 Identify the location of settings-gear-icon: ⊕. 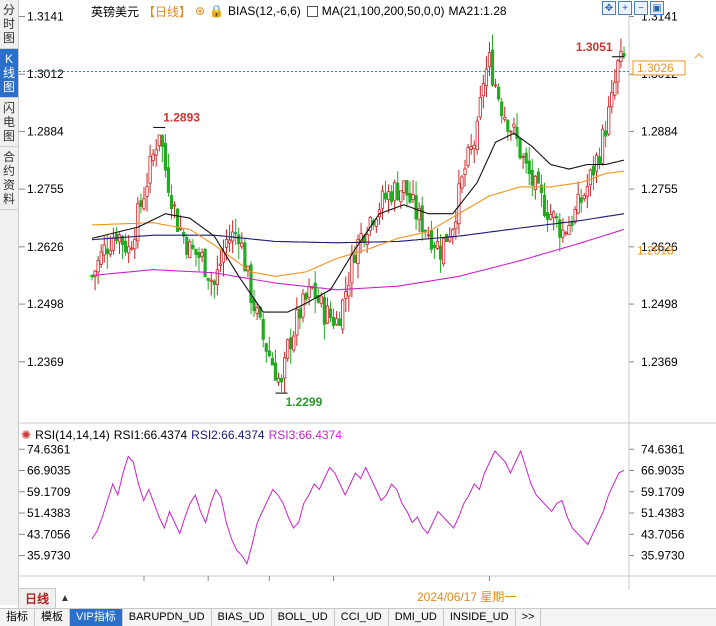
(200, 11).